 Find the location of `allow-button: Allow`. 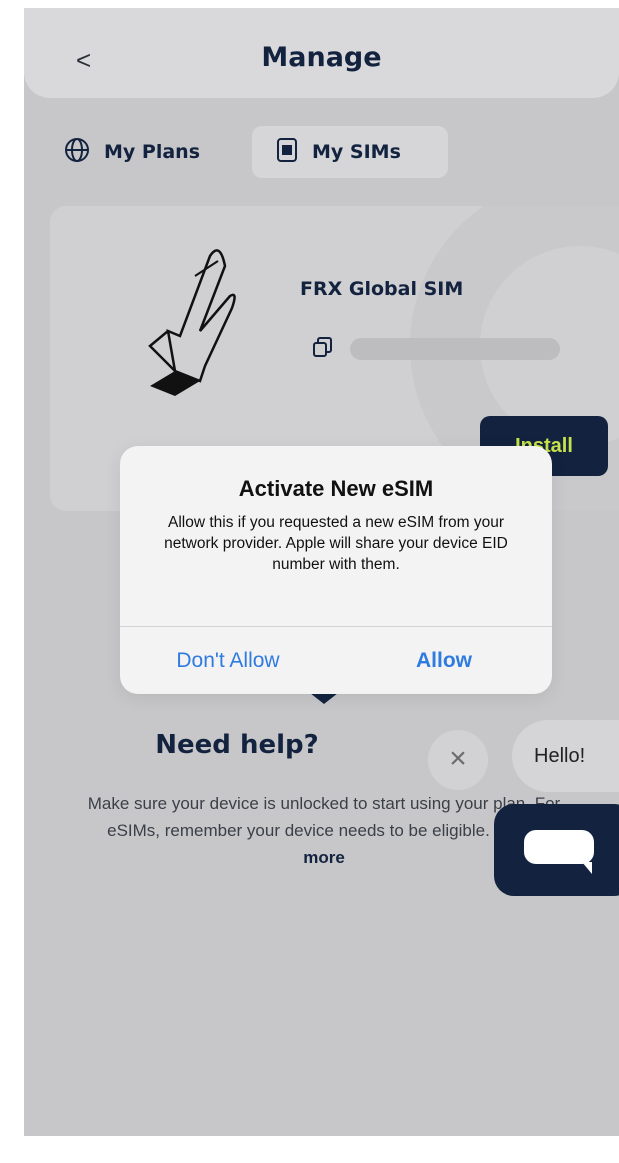

allow-button: Allow is located at coordinates (444, 660).